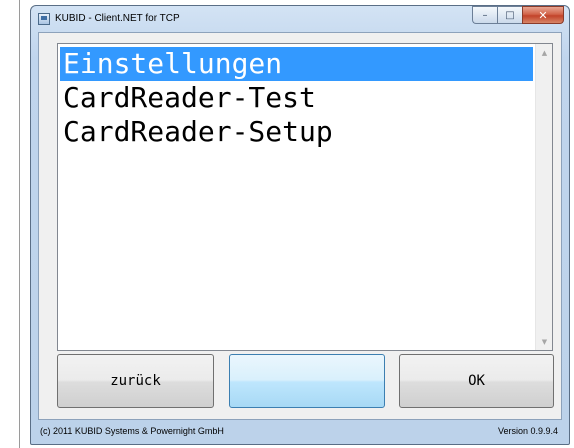 The width and height of the screenshot is (574, 448). What do you see at coordinates (132, 431) in the screenshot?
I see `copyright-text: (c) 2011 KUBID Systems & Powernight GmbH` at bounding box center [132, 431].